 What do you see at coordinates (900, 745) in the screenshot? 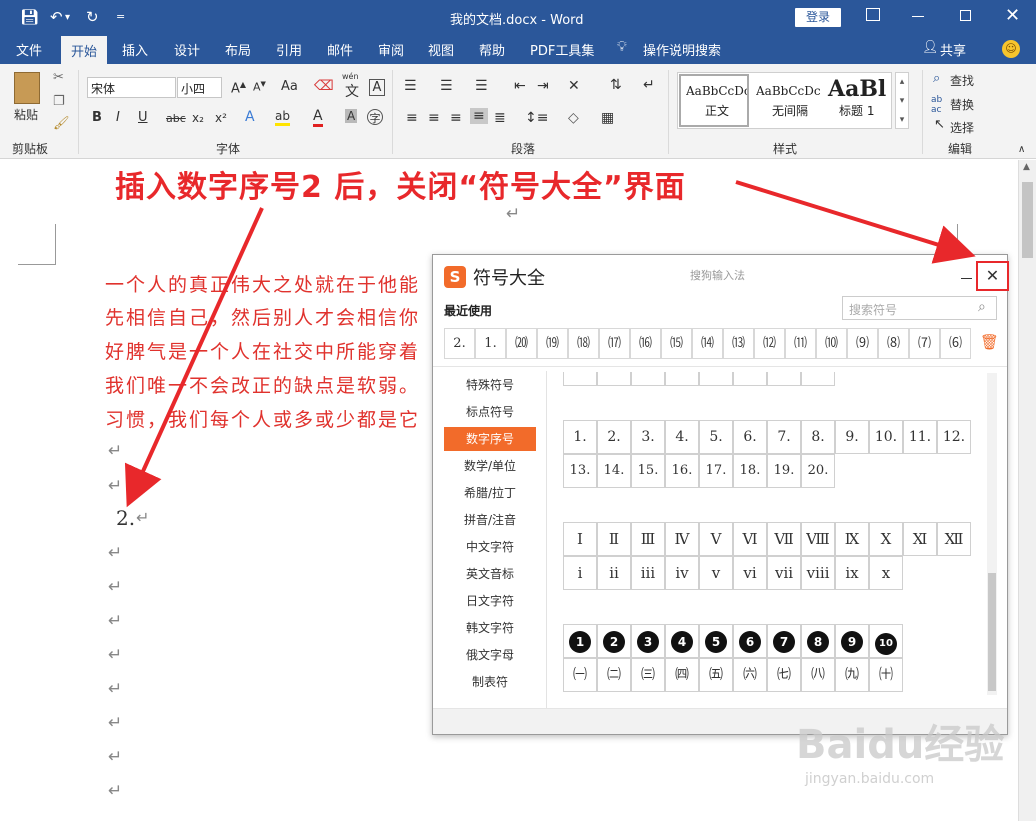
I see `watermark-brand: Baidu经验` at bounding box center [900, 745].